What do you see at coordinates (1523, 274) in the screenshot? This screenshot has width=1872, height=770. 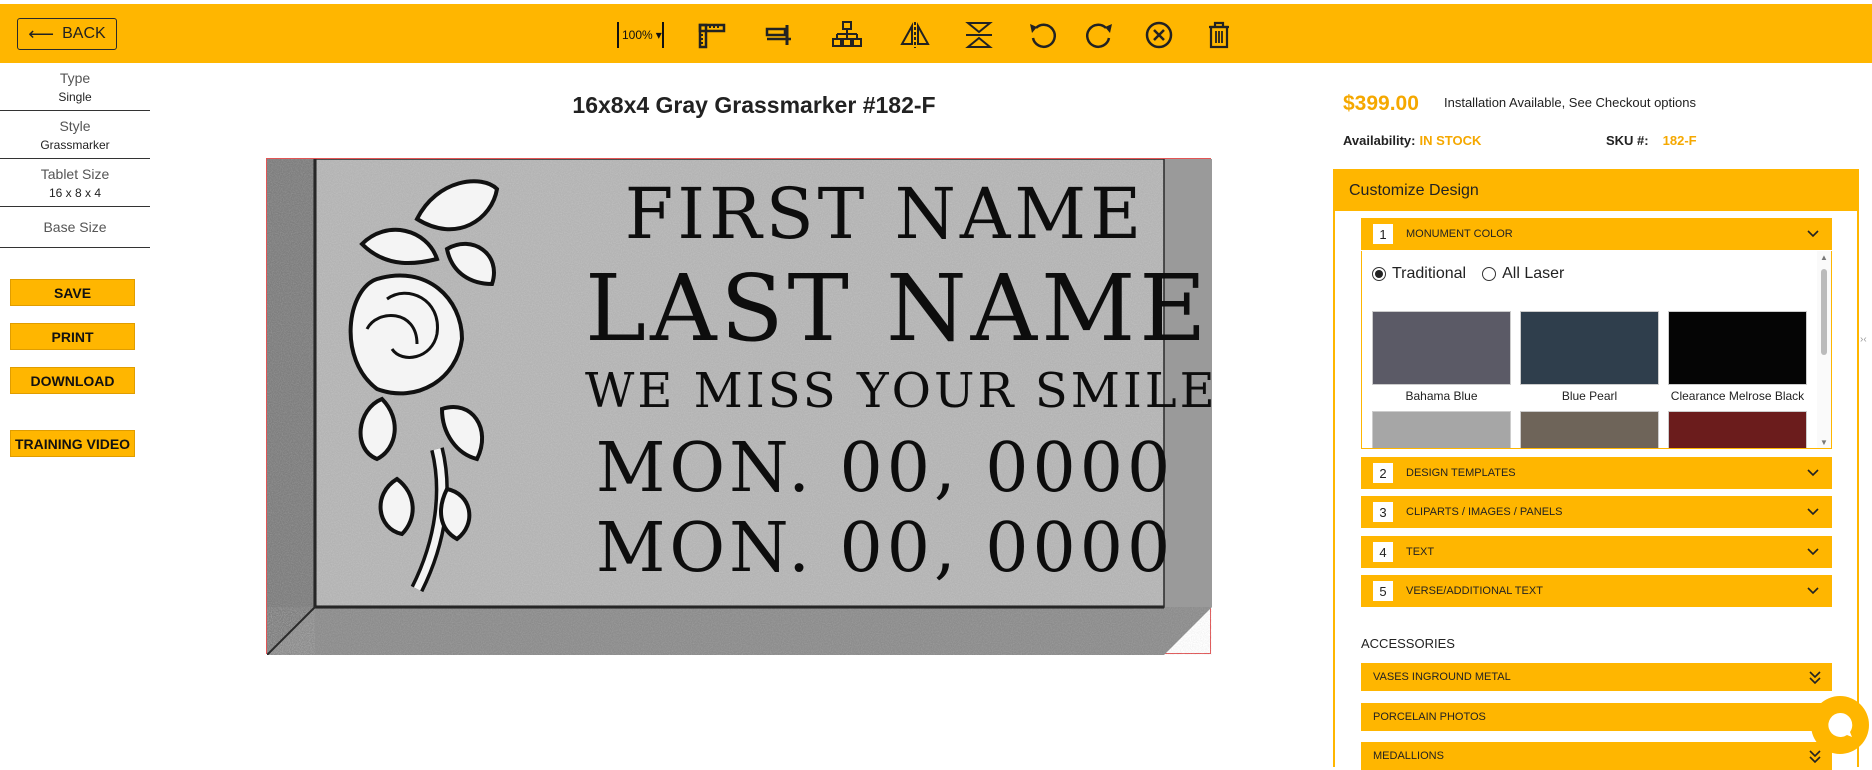 I see `all-laser-radio: All Laser` at bounding box center [1523, 274].